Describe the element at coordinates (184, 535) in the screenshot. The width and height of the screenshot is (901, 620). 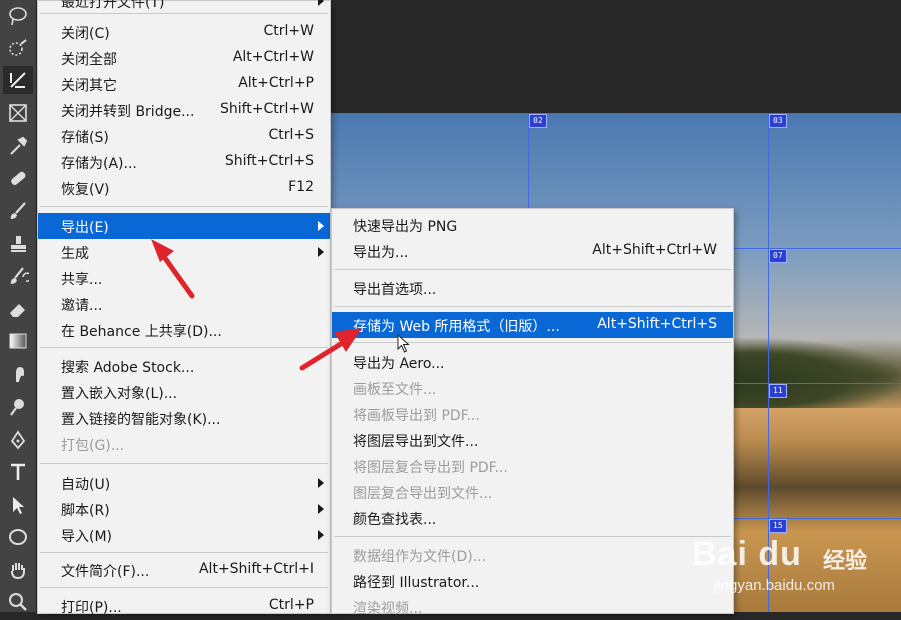
I see `menu-item-import: 导入(M)` at that location.